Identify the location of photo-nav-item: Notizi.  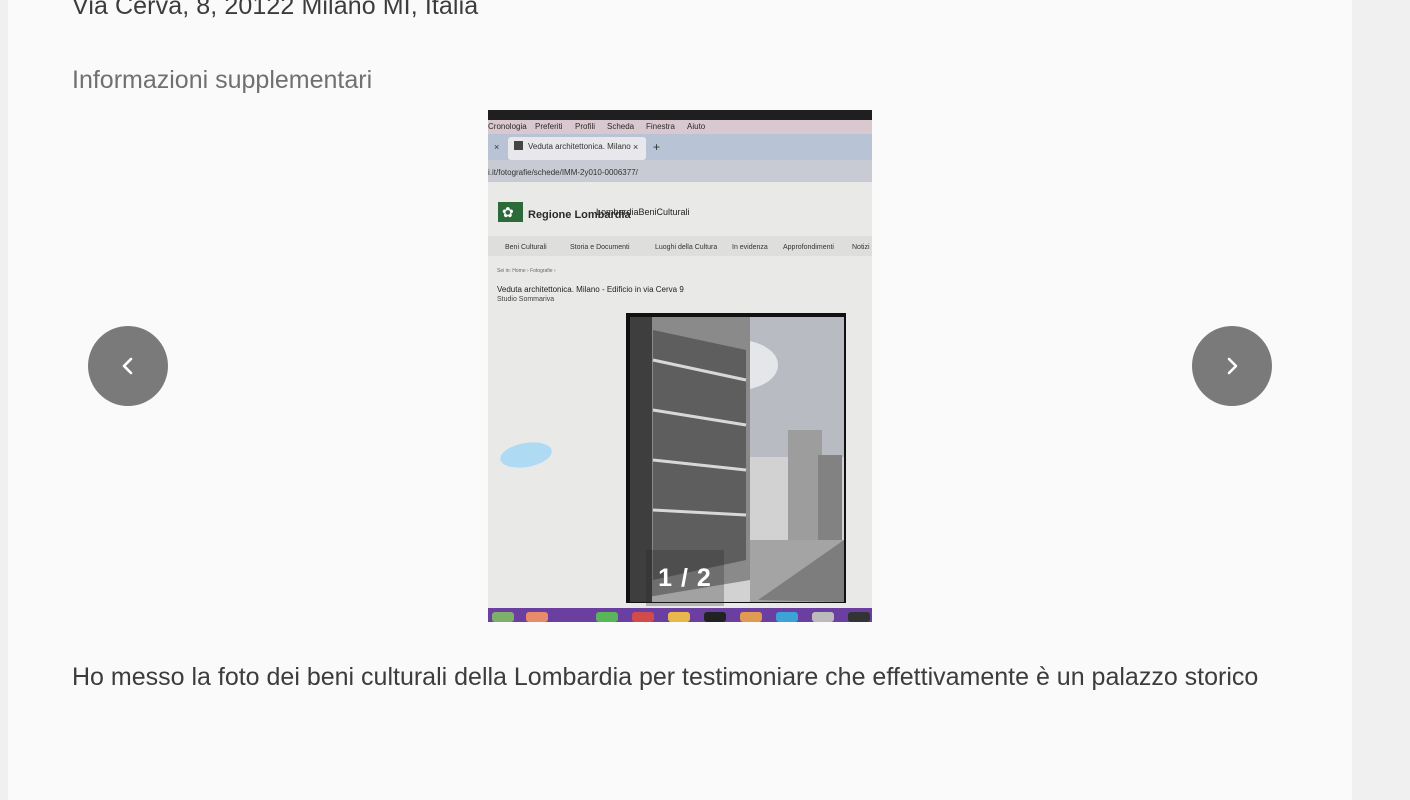
(861, 247).